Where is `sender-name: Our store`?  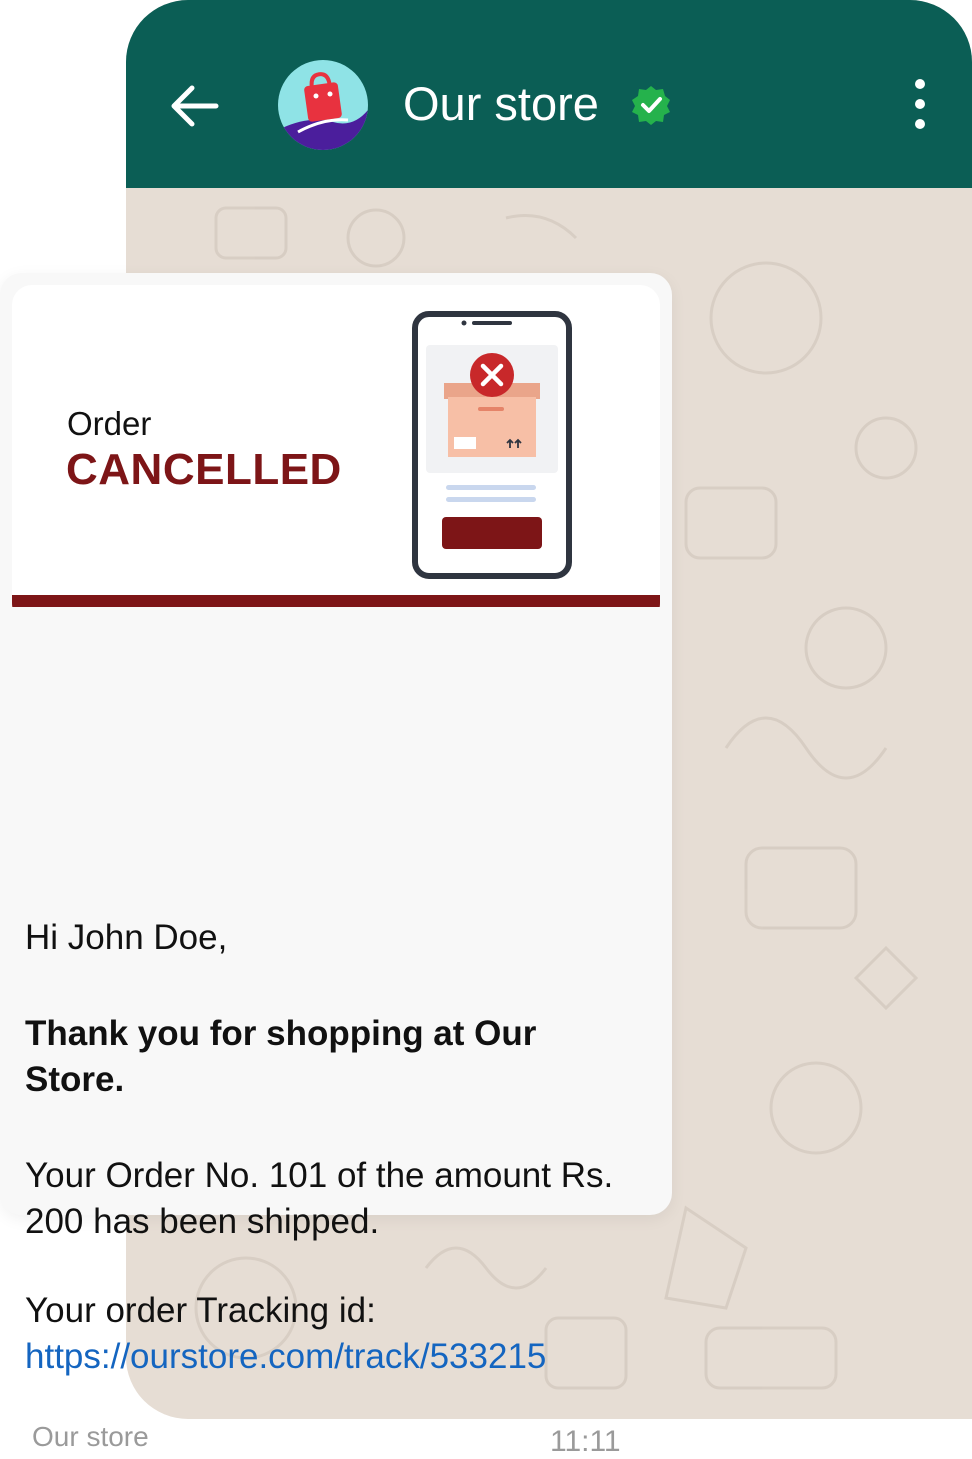
sender-name: Our store is located at coordinates (90, 1436).